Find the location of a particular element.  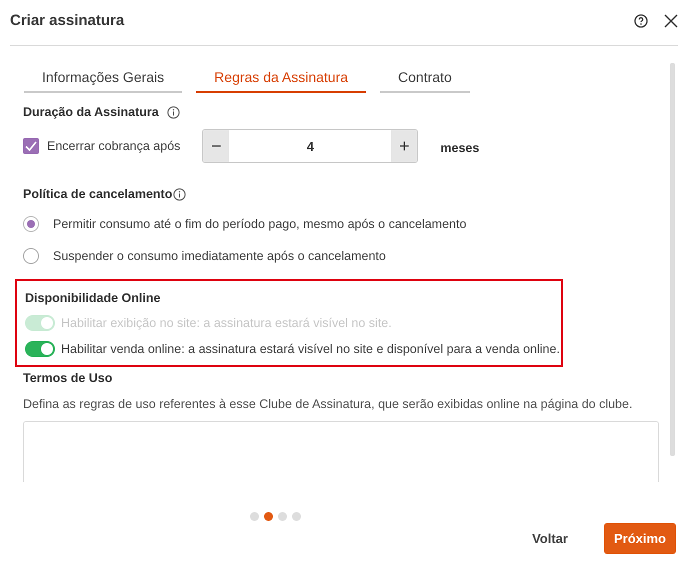

section-heading: Disponibilidade Online is located at coordinates (93, 298).